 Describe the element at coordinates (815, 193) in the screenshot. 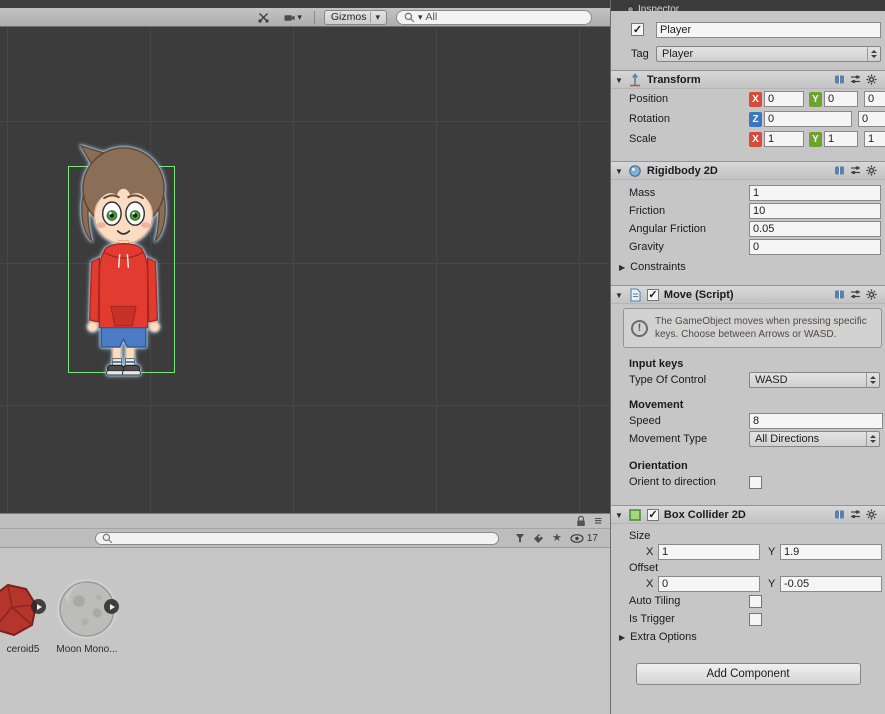

I see `mass-input` at that location.